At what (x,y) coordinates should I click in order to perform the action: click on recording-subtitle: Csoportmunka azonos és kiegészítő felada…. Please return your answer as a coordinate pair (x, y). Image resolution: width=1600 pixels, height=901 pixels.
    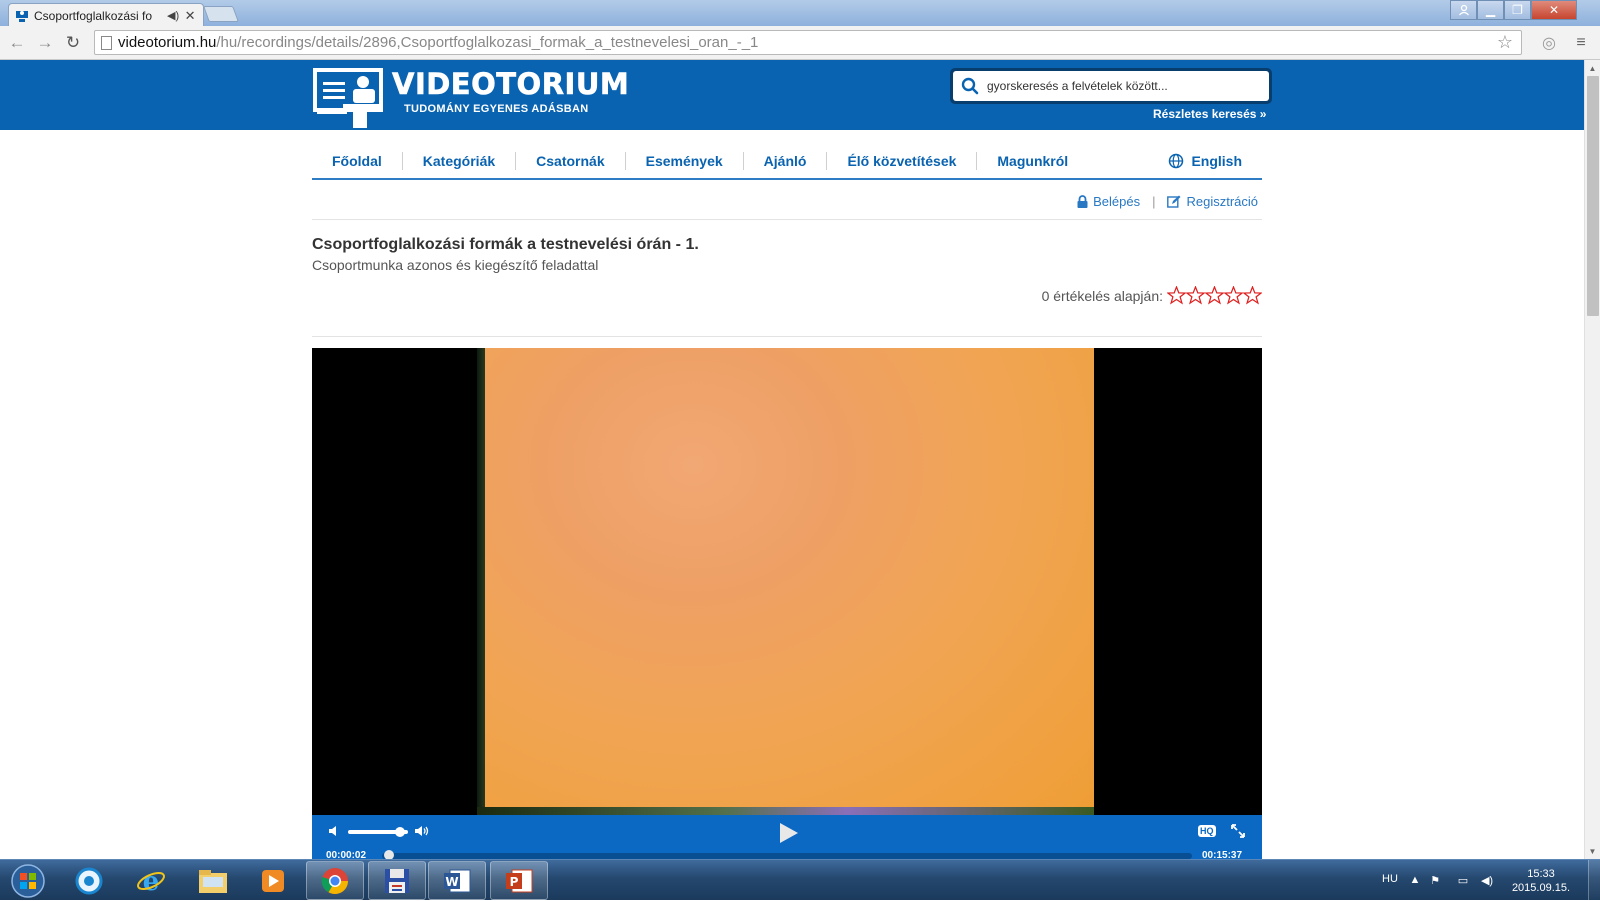
    Looking at the image, I should click on (455, 265).